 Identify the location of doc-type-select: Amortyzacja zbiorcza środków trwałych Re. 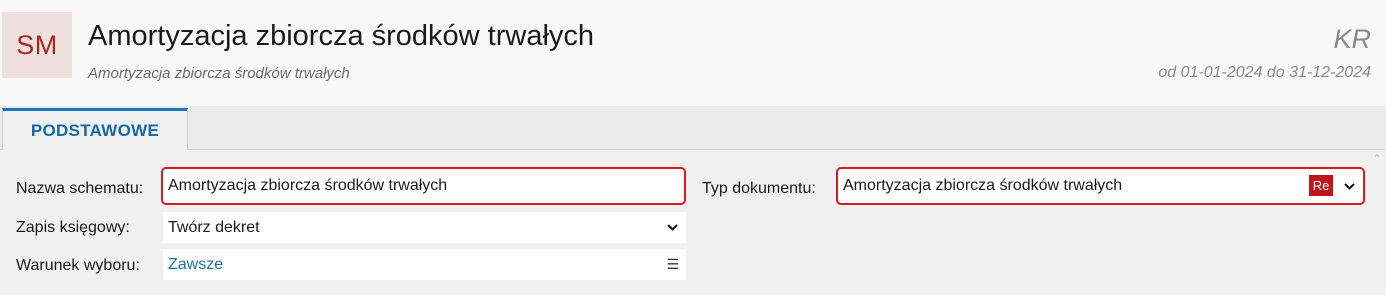
(1100, 186).